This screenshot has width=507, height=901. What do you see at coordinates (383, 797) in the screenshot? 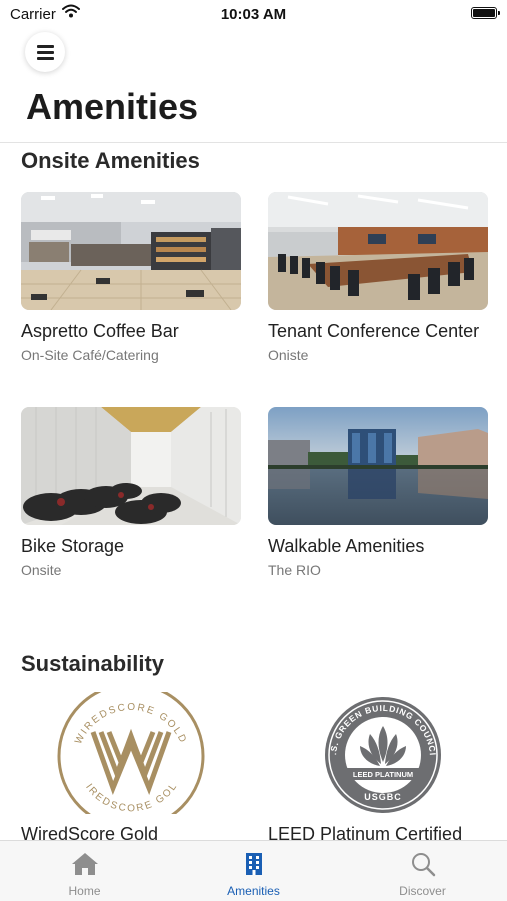
I see `badge-org-text: USGBC` at bounding box center [383, 797].